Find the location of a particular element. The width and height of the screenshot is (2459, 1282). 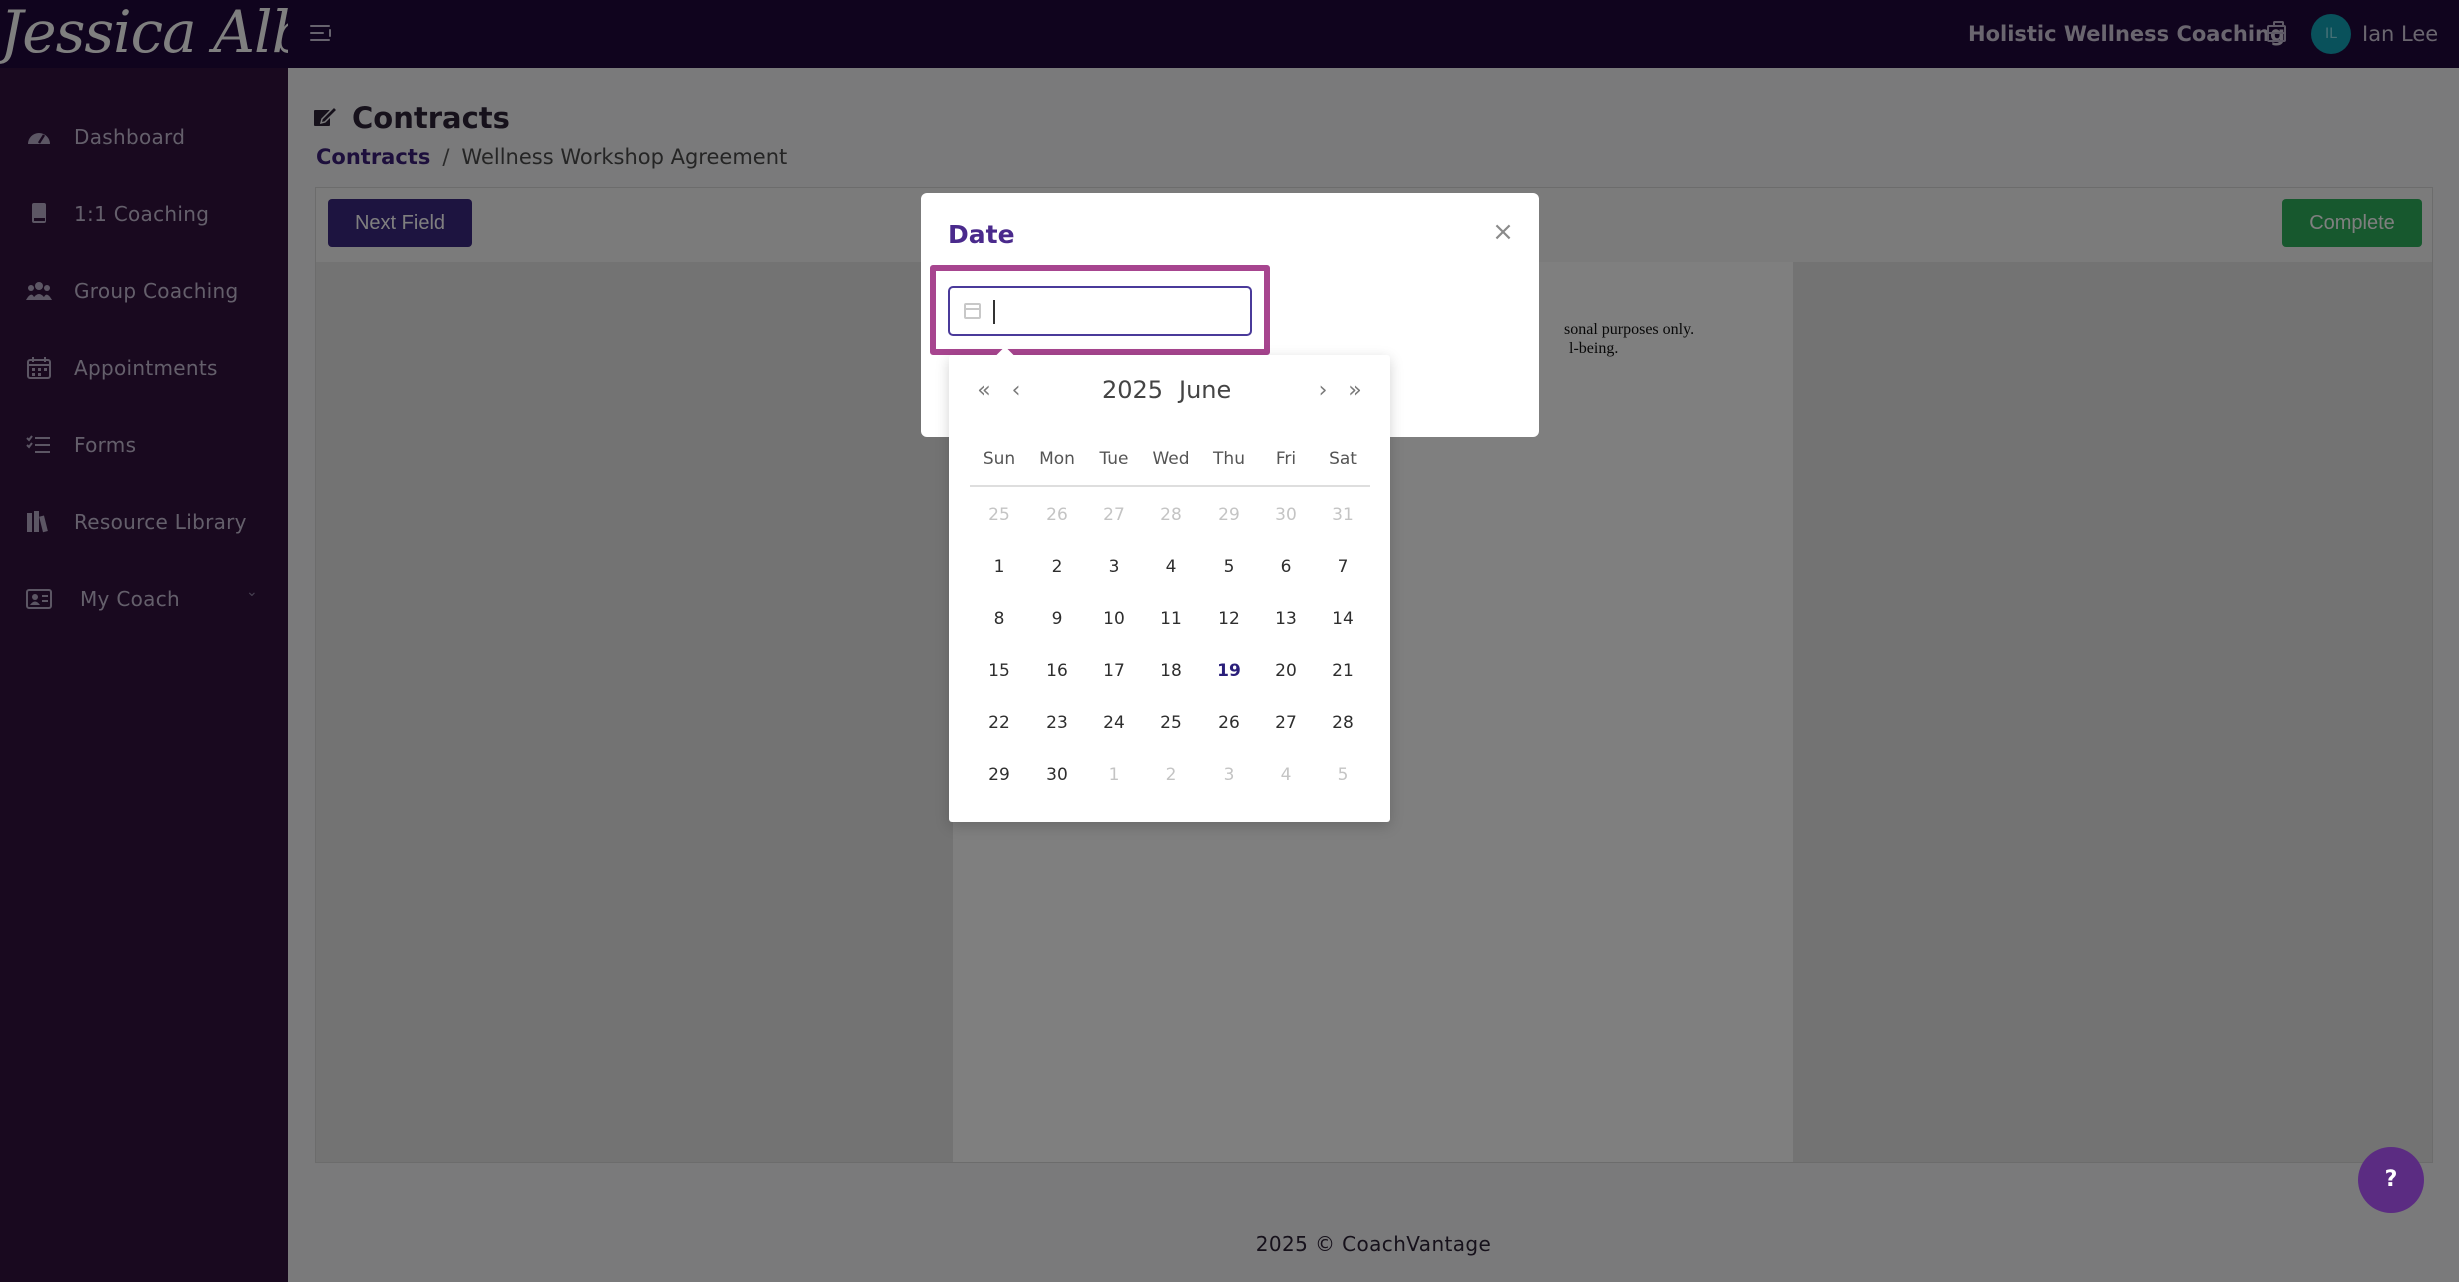

calendar-day: 16 is located at coordinates (1057, 671).